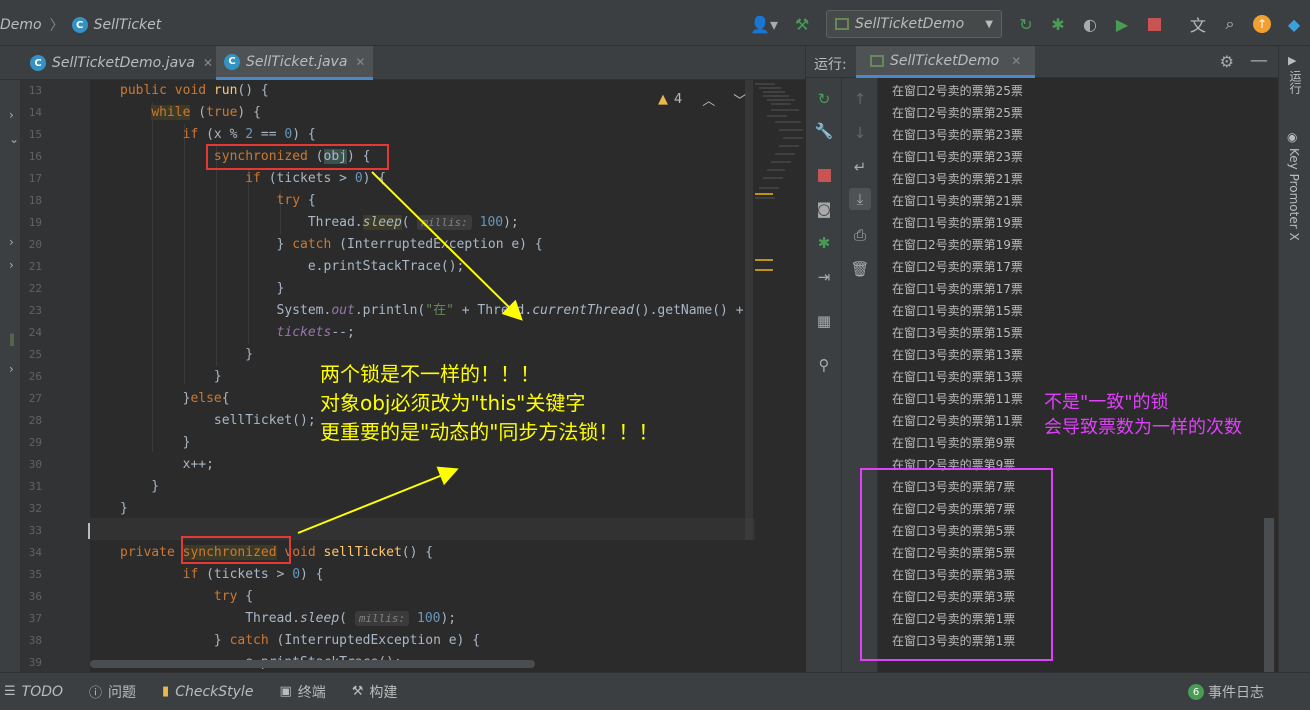 This screenshot has width=1310, height=710. What do you see at coordinates (1294, 24) in the screenshot?
I see `plugin-logo-icon: ◆` at bounding box center [1294, 24].